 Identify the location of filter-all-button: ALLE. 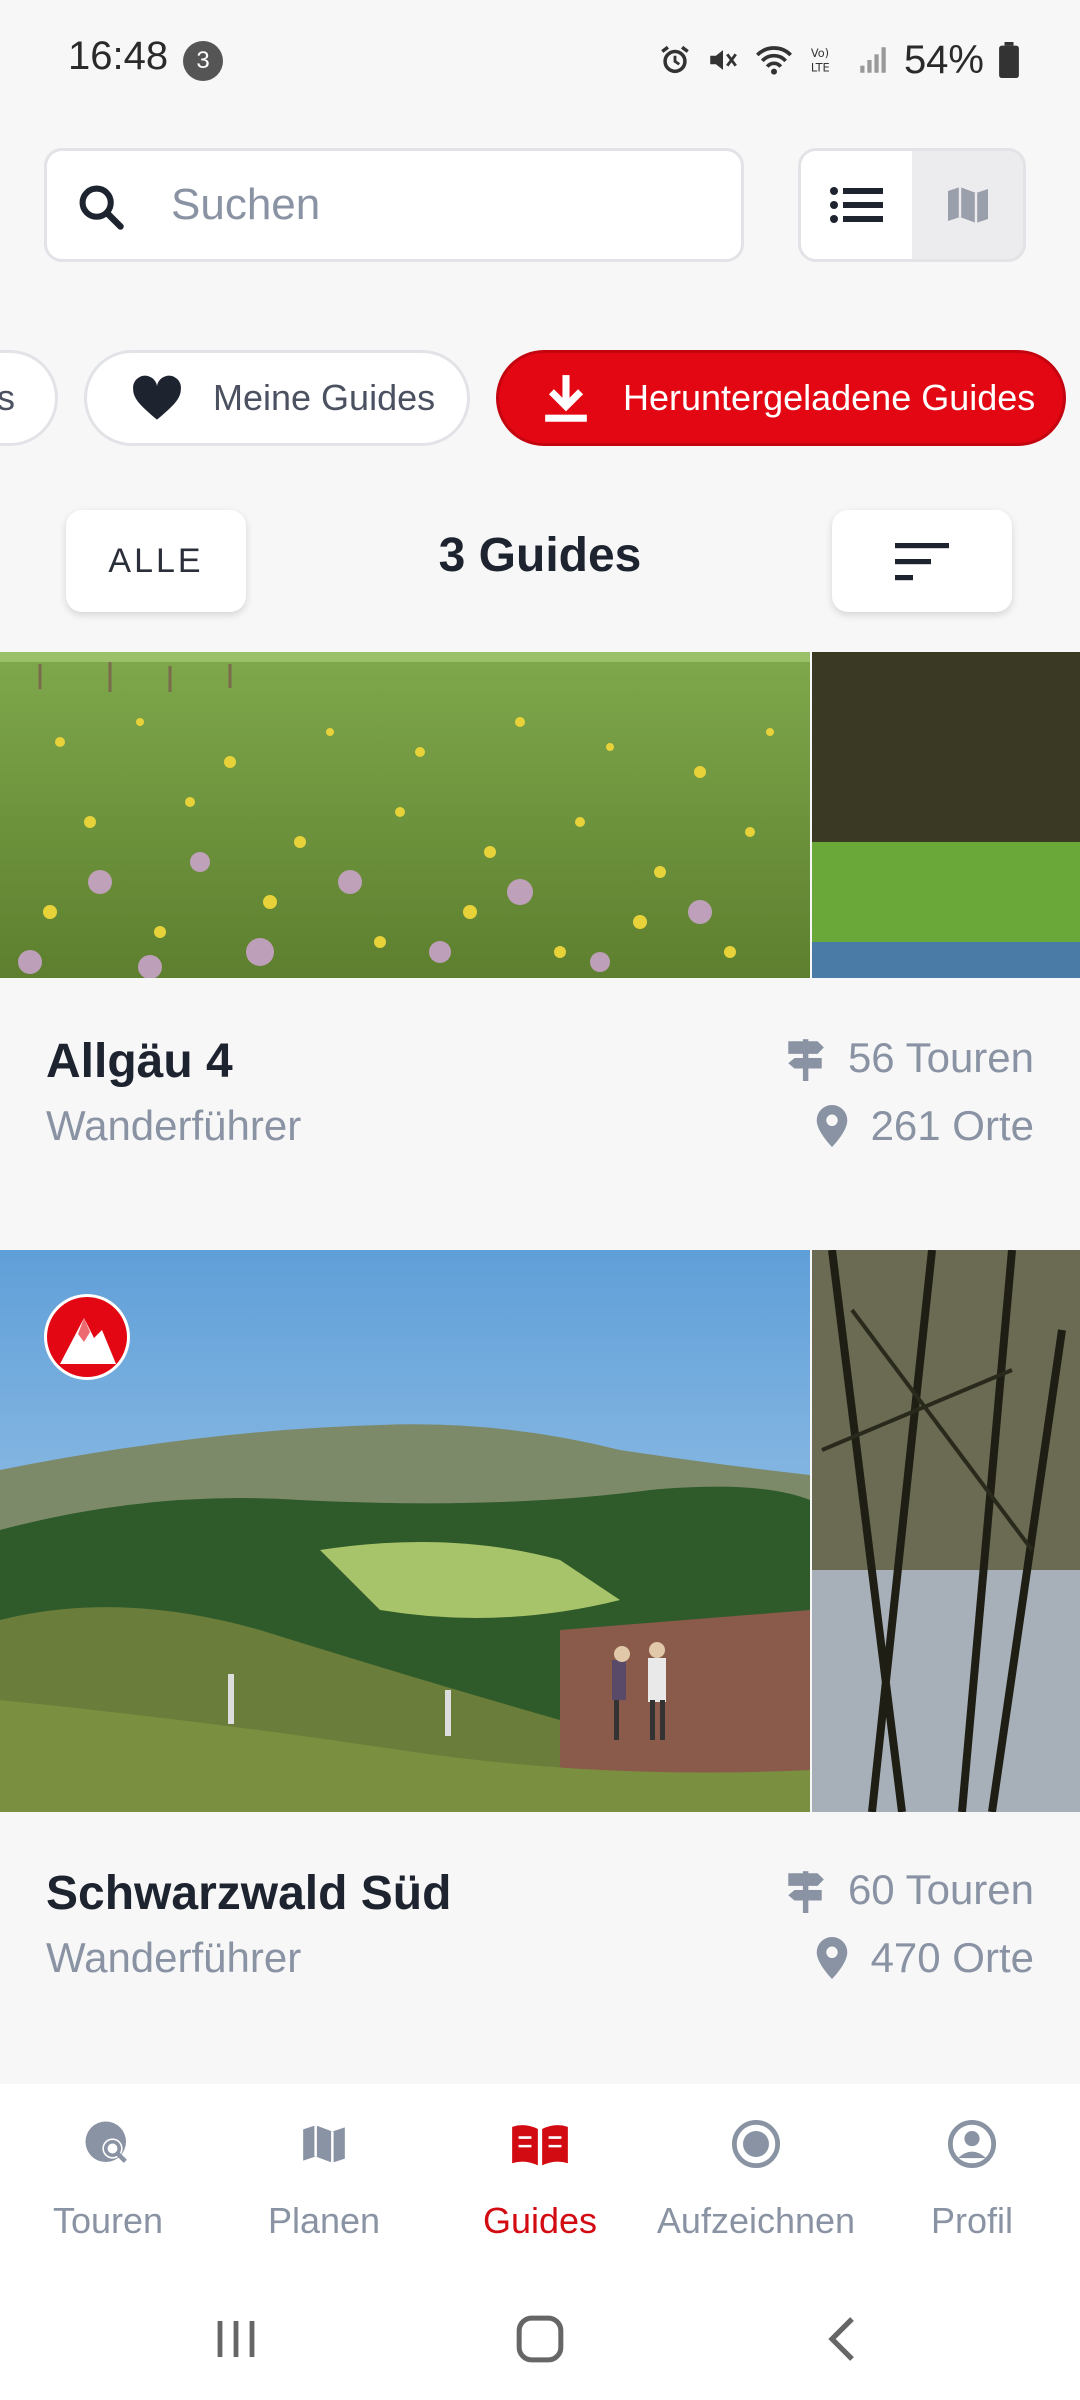
(156, 561).